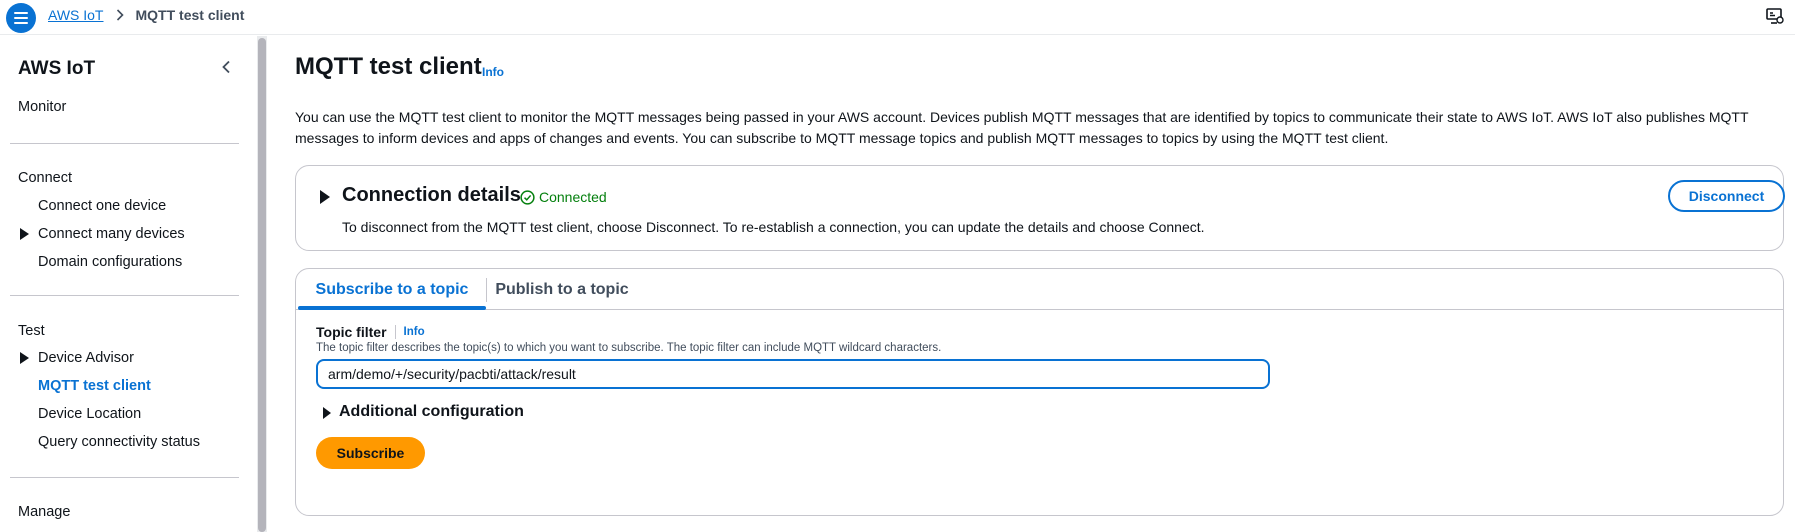 This screenshot has width=1795, height=532. What do you see at coordinates (190, 15) in the screenshot?
I see `breadcrumb-current: MQTT test client` at bounding box center [190, 15].